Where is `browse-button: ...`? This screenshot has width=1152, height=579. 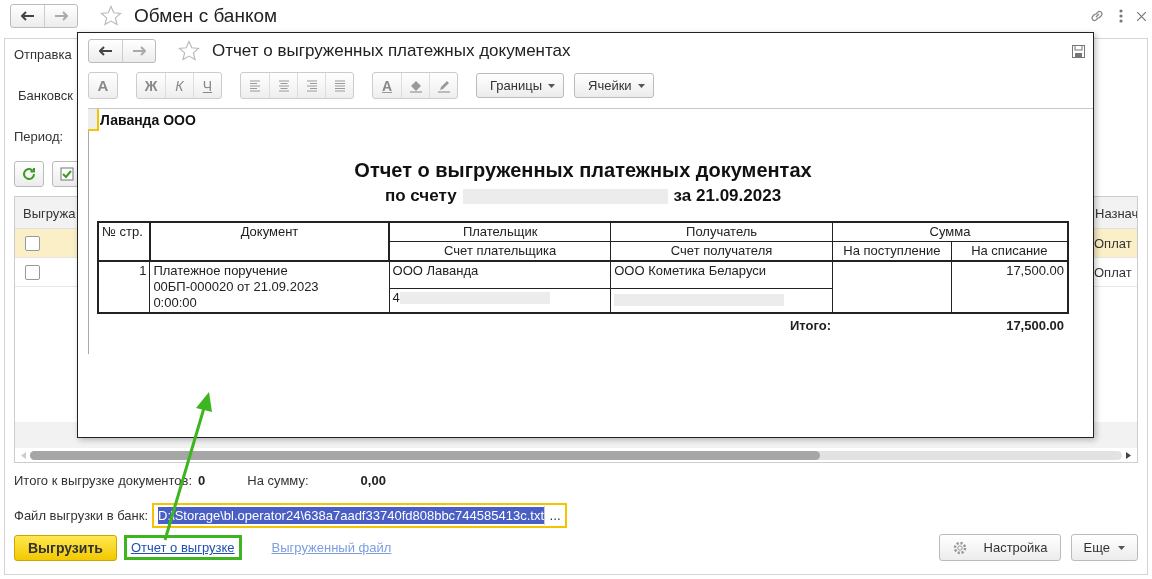
browse-button: ... is located at coordinates (555, 515).